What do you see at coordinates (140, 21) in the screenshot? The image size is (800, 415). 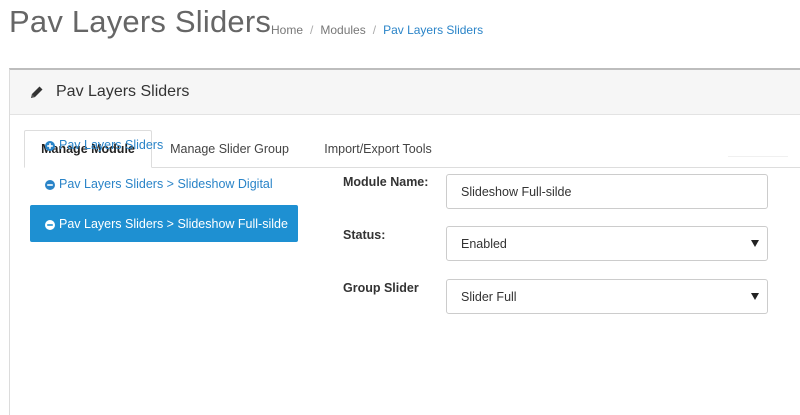 I see `page-title: Pav Layers Sliders` at bounding box center [140, 21].